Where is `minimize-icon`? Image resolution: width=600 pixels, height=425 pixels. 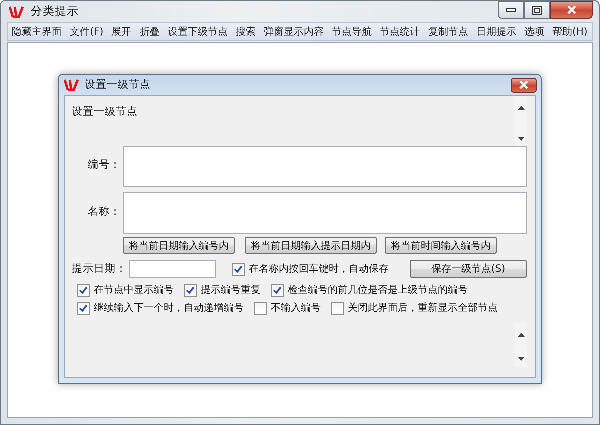 minimize-icon is located at coordinates (511, 10).